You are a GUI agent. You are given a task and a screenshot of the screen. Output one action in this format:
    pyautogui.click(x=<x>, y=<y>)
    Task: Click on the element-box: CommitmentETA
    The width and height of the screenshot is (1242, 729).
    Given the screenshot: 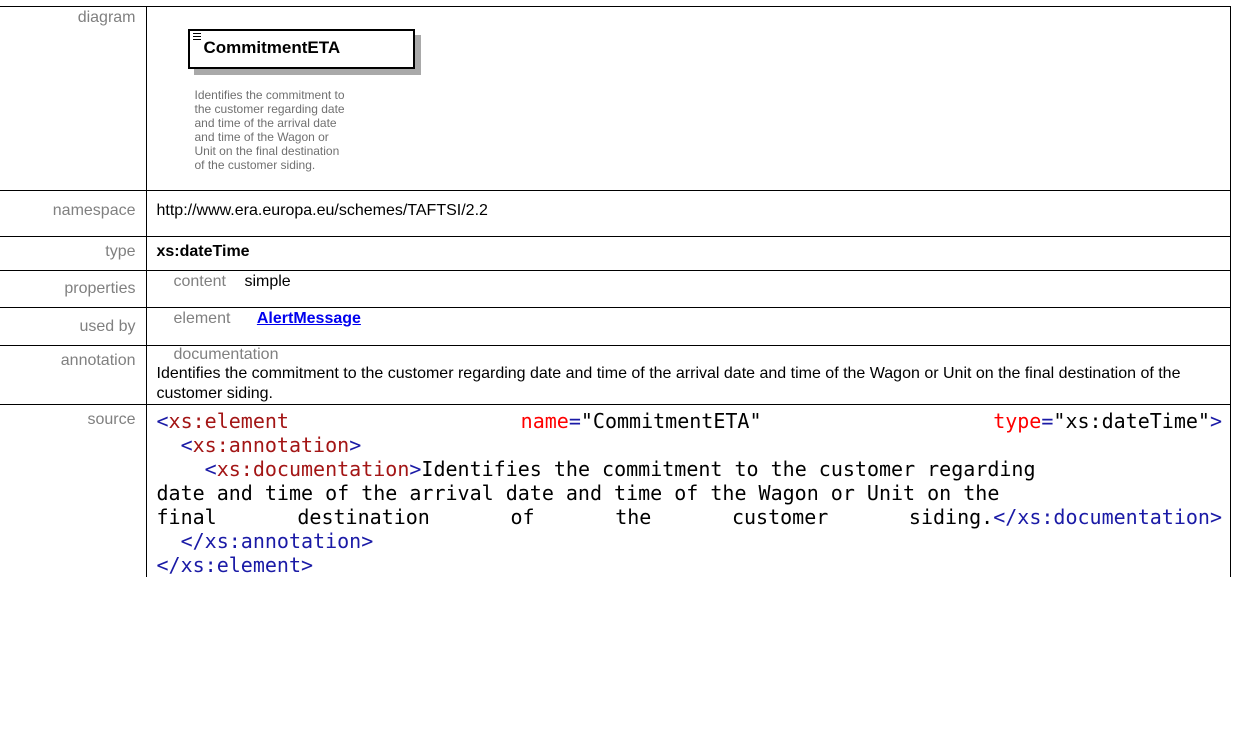 What is the action you would take?
    pyautogui.click(x=301, y=49)
    